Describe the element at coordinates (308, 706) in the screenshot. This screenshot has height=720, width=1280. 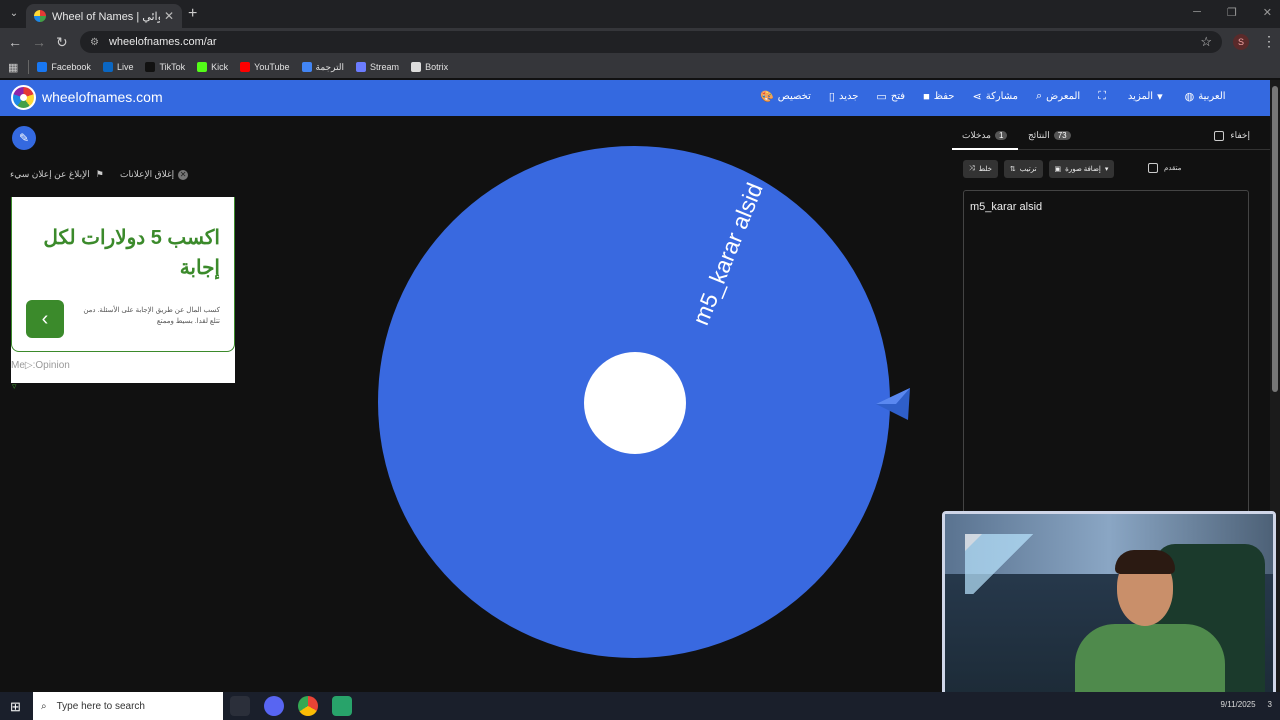
I see `chrome-icon` at that location.